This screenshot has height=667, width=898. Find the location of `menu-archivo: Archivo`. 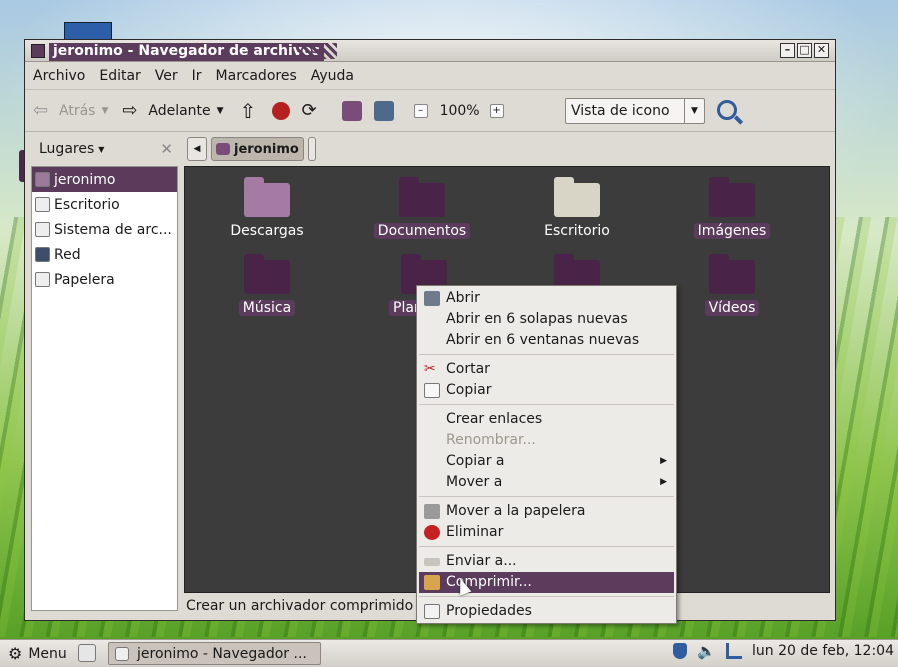

menu-archivo: Archivo is located at coordinates (59, 76).